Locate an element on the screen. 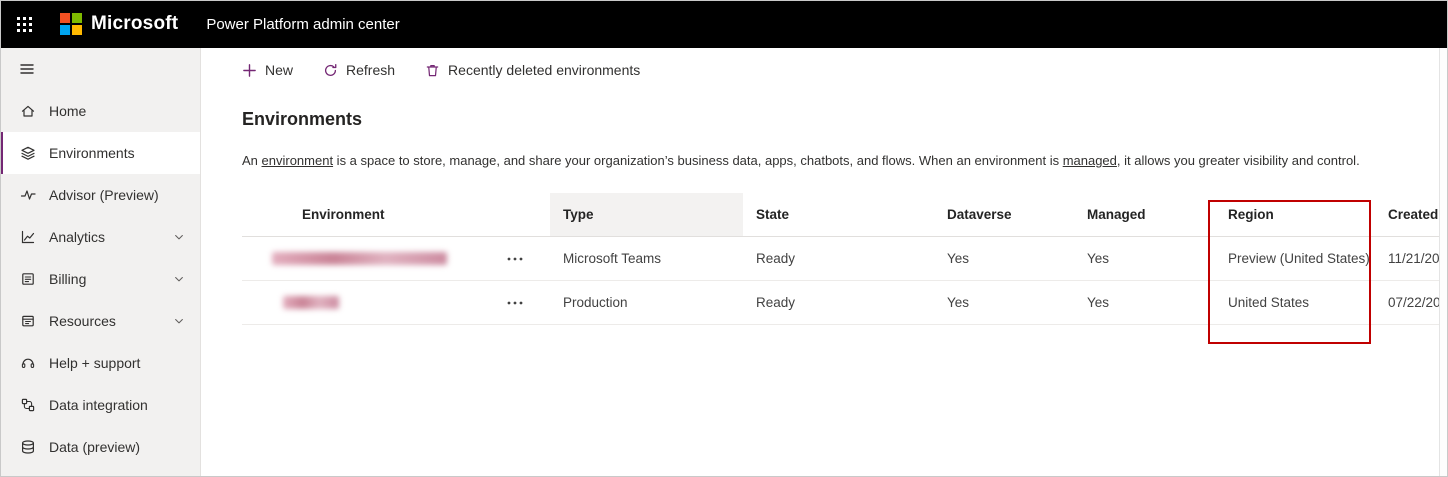 This screenshot has width=1448, height=477. sidebar-item-billing: Billing is located at coordinates (100, 279).